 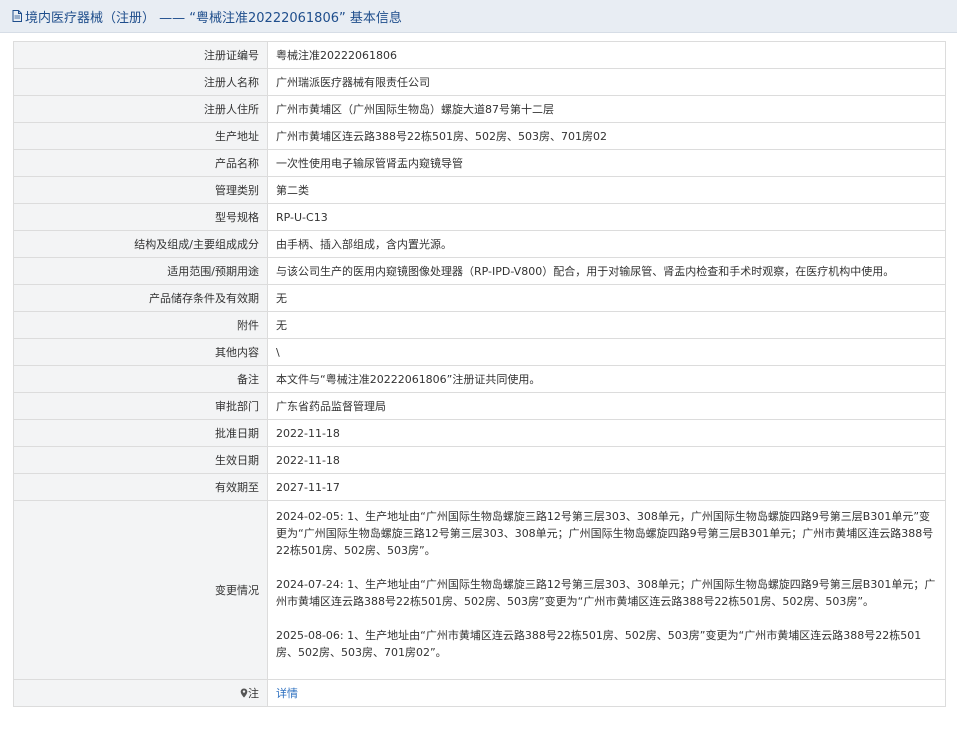 What do you see at coordinates (606, 163) in the screenshot?
I see `row-value: 一次性使用电子输尿管肾盂内窥镜导管` at bounding box center [606, 163].